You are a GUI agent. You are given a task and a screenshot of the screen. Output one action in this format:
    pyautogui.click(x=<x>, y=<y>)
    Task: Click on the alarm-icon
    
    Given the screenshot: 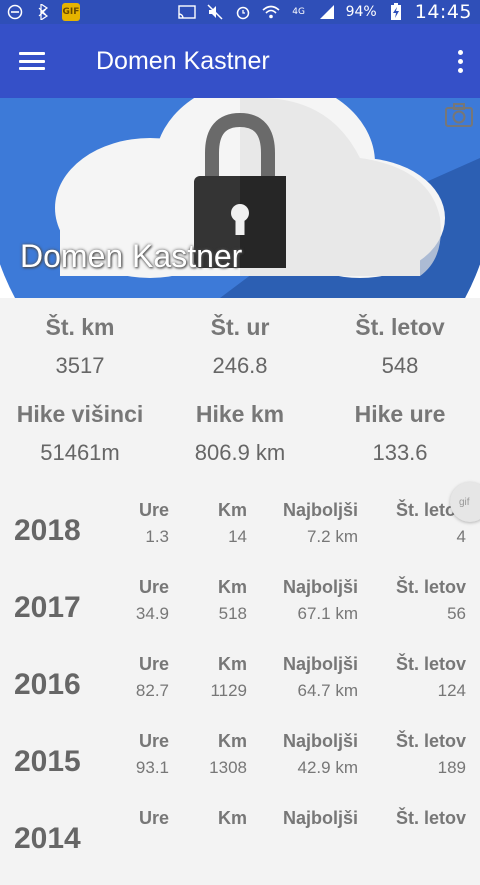 What is the action you would take?
    pyautogui.click(x=243, y=12)
    